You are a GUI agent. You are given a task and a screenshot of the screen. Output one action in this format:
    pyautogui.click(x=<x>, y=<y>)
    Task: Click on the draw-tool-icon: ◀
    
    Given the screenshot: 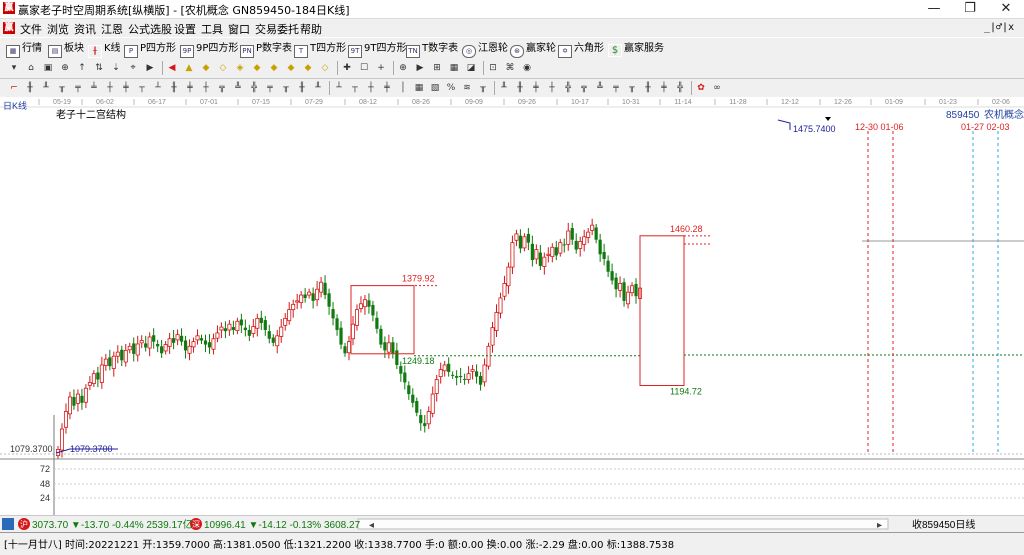 What is the action you would take?
    pyautogui.click(x=172, y=68)
    